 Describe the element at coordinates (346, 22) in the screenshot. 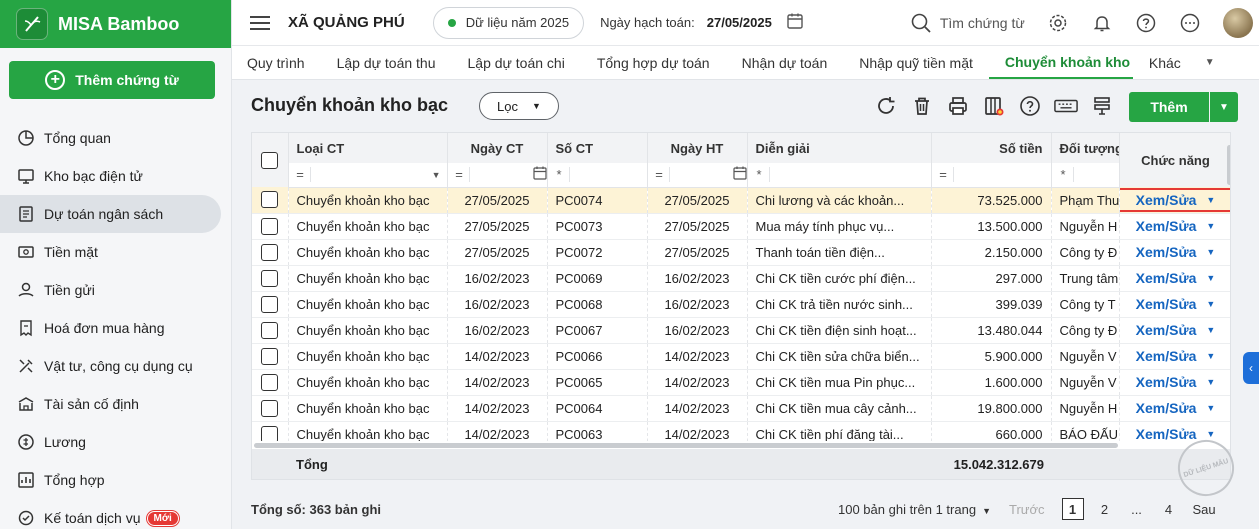

I see `organization-name: XÃ QUẢNG PHÚ` at that location.